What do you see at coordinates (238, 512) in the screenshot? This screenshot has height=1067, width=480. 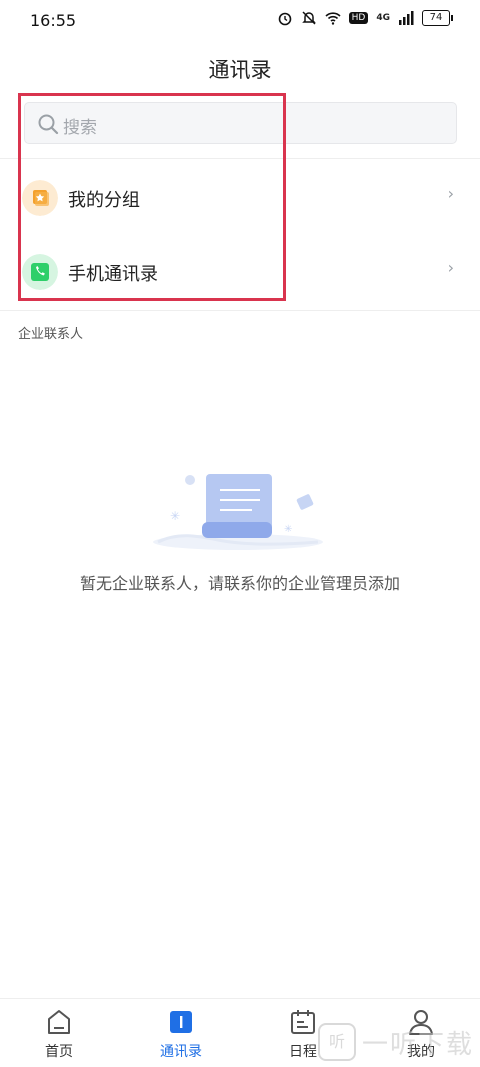 I see `empty-scroll-illustration: ✳ ✳` at bounding box center [238, 512].